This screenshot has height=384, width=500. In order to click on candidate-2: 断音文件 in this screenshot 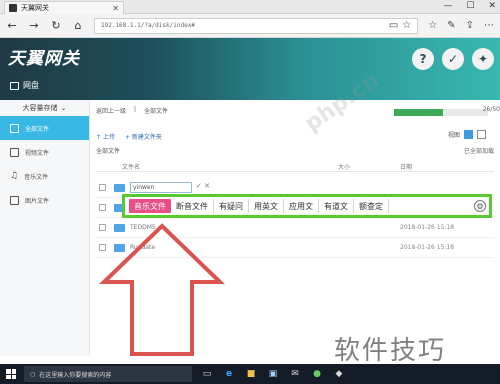, I will do `click(192, 206)`.